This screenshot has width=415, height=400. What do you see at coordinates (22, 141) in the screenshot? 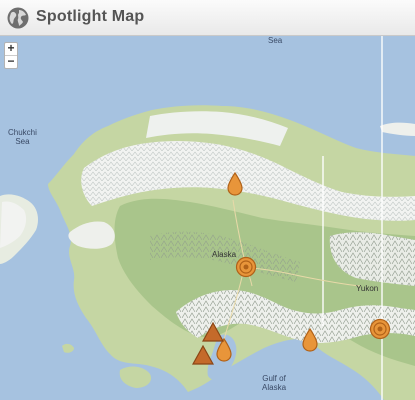
I see `chukchi-label-line2: Sea` at bounding box center [22, 141].